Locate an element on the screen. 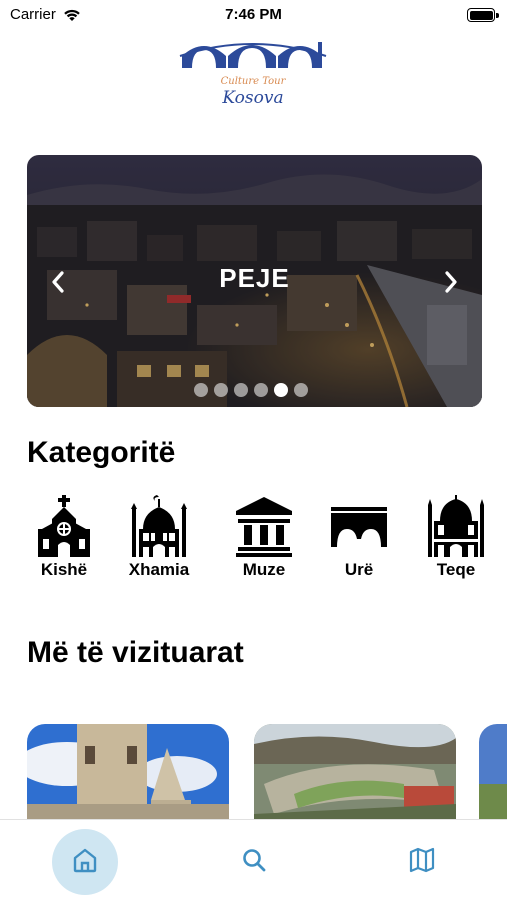 This screenshot has height=900, width=507. category-label: Kishë is located at coordinates (64, 569).